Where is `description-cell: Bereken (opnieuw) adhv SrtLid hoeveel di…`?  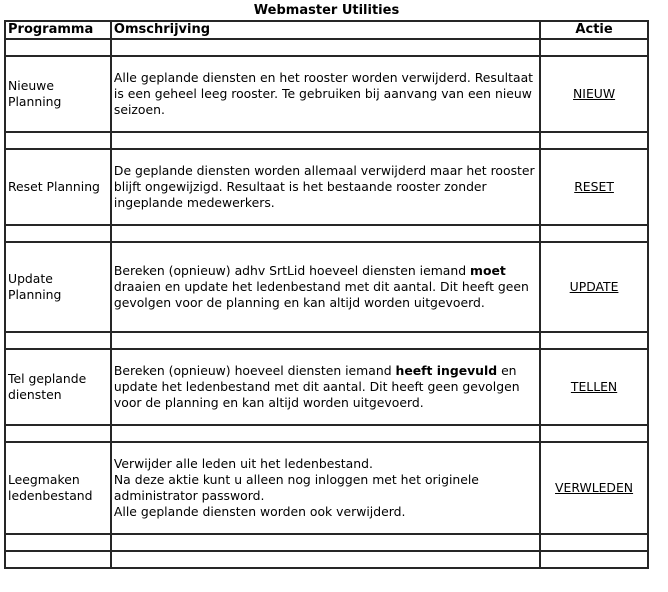
description-cell: Bereken (opnieuw) adhv SrtLid hoeveel di… is located at coordinates (325, 287).